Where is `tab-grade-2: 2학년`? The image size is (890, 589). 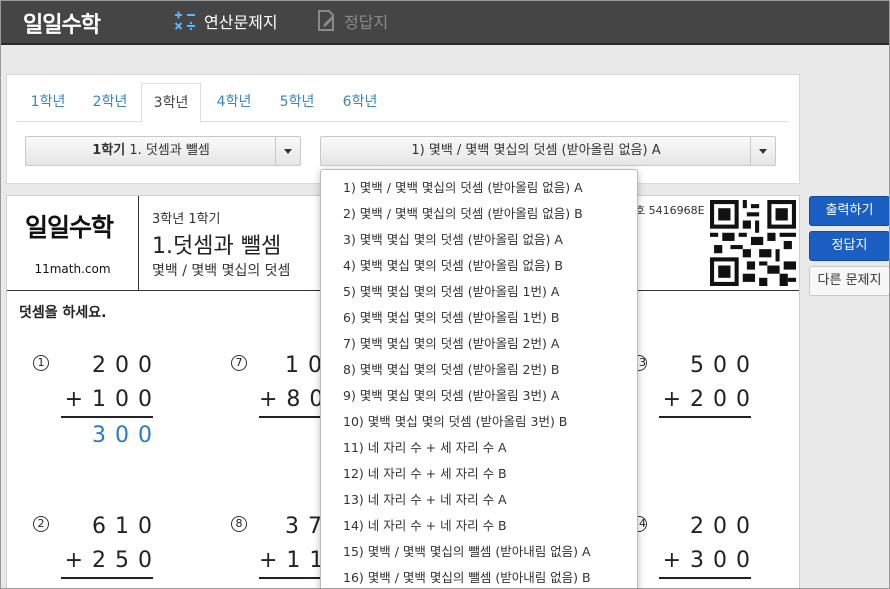
tab-grade-2: 2학년 is located at coordinates (110, 102).